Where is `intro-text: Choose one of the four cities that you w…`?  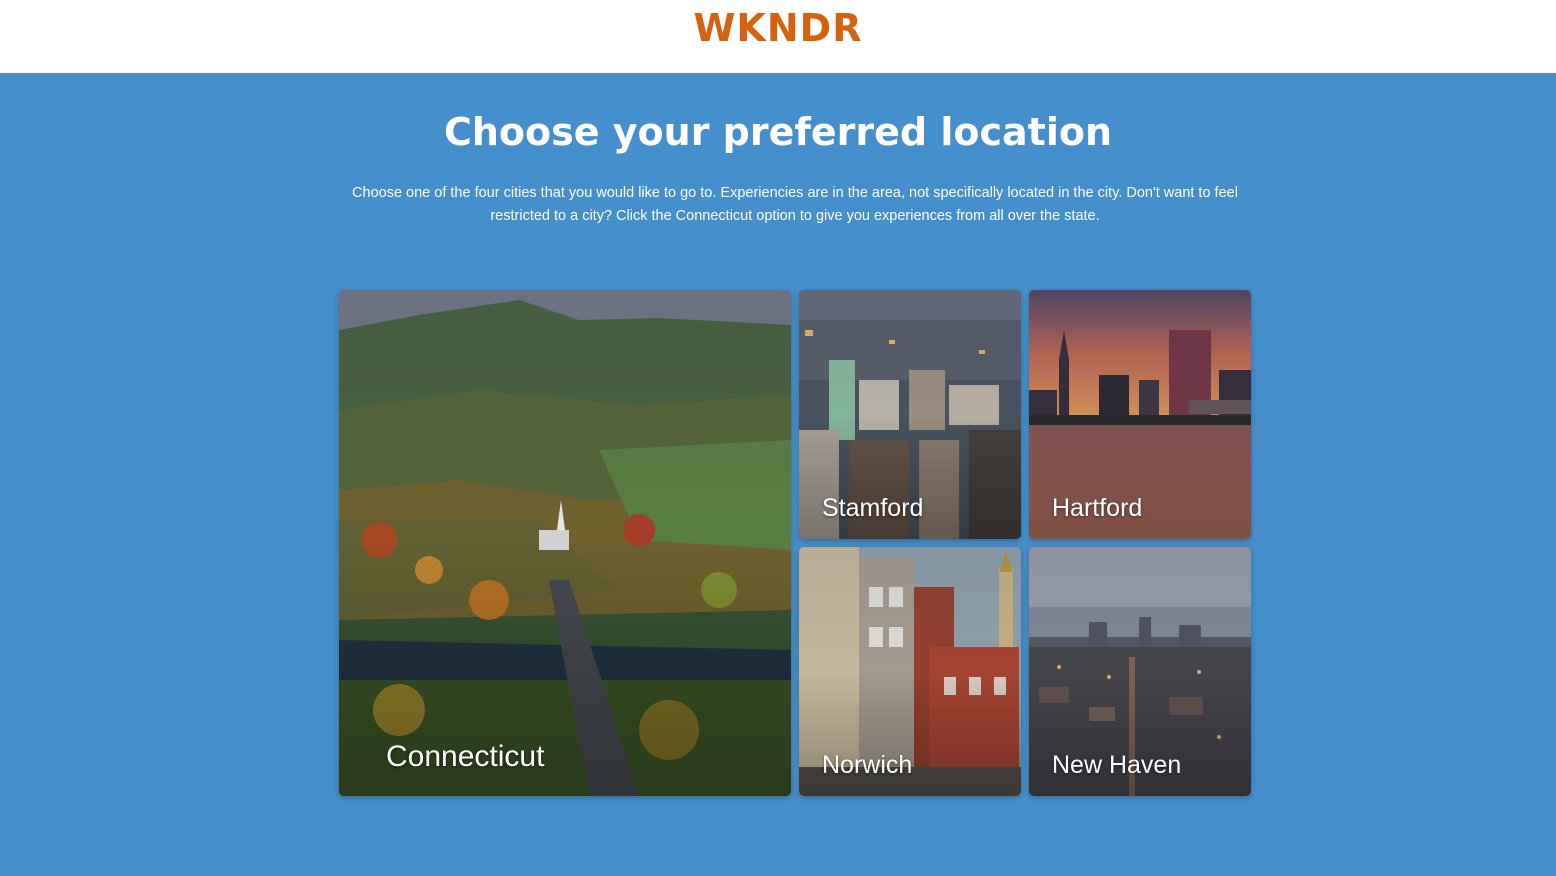 intro-text: Choose one of the four cities that you w… is located at coordinates (795, 204).